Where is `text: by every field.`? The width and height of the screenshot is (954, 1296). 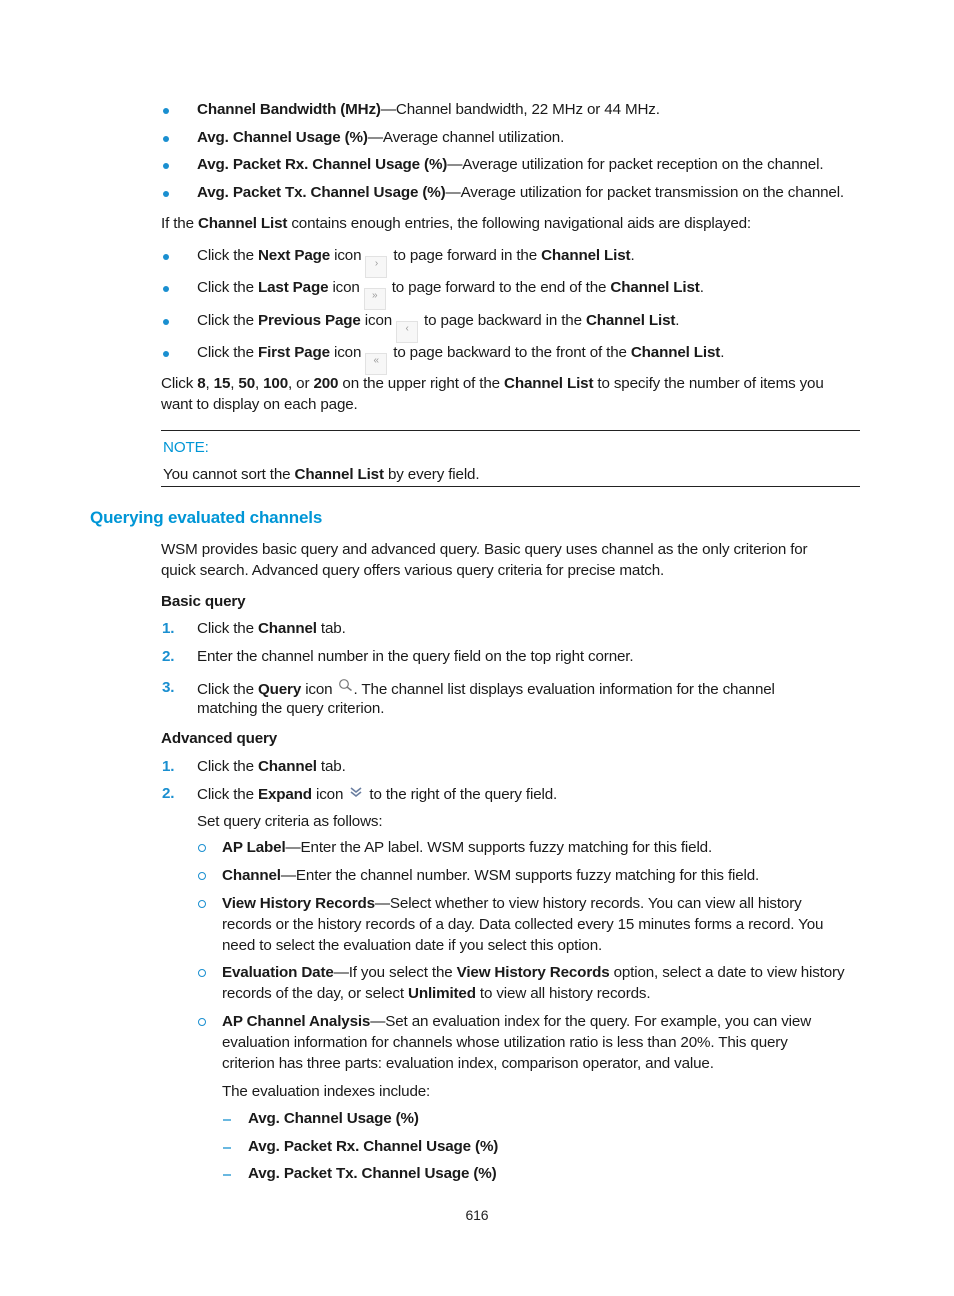 text: by every field. is located at coordinates (431, 474).